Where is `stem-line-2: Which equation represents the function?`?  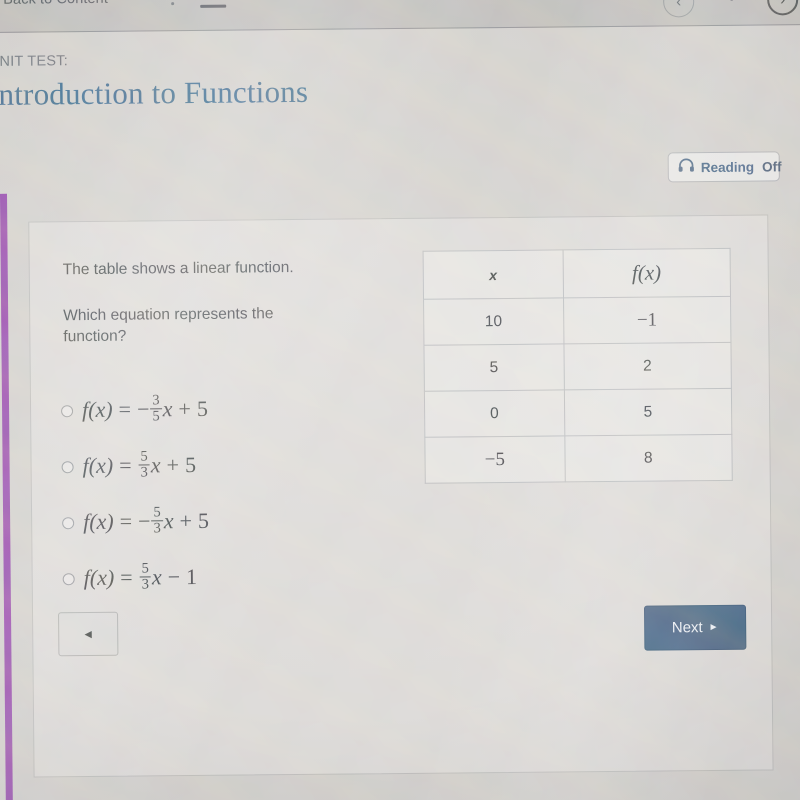
stem-line-2: Which equation represents the function? is located at coordinates (168, 325).